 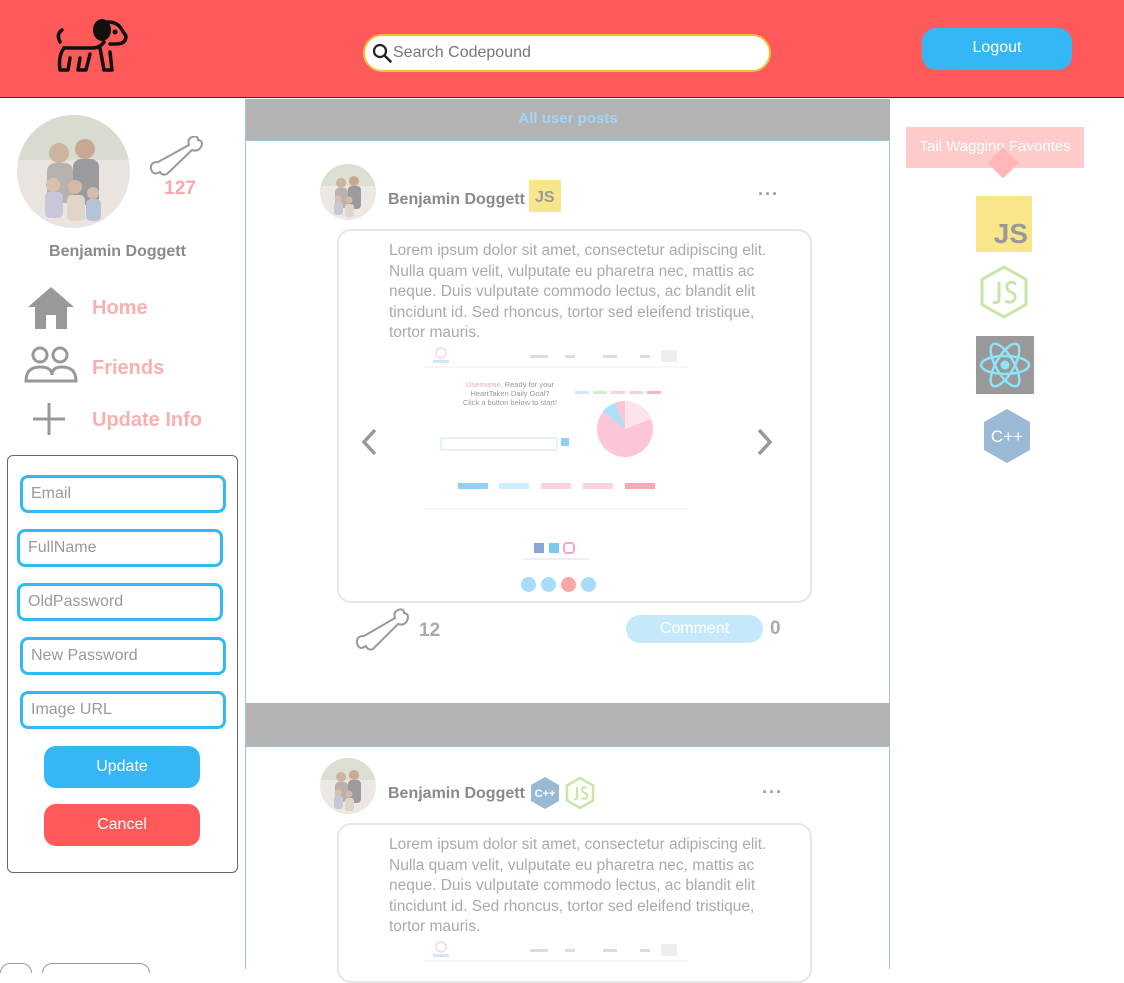 I want to click on new-password-field, so click(x=123, y=656).